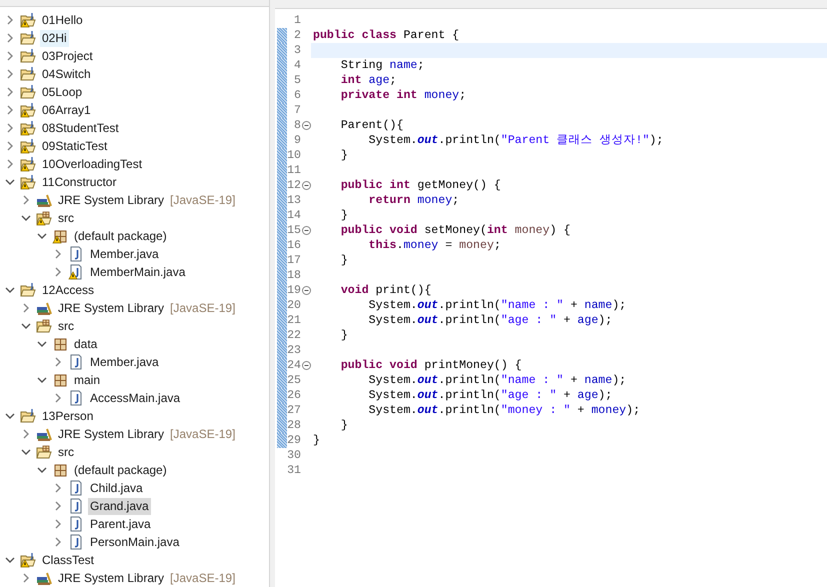 The width and height of the screenshot is (827, 587). I want to click on code-line: System.out.println("money : " + money);, so click(504, 410).